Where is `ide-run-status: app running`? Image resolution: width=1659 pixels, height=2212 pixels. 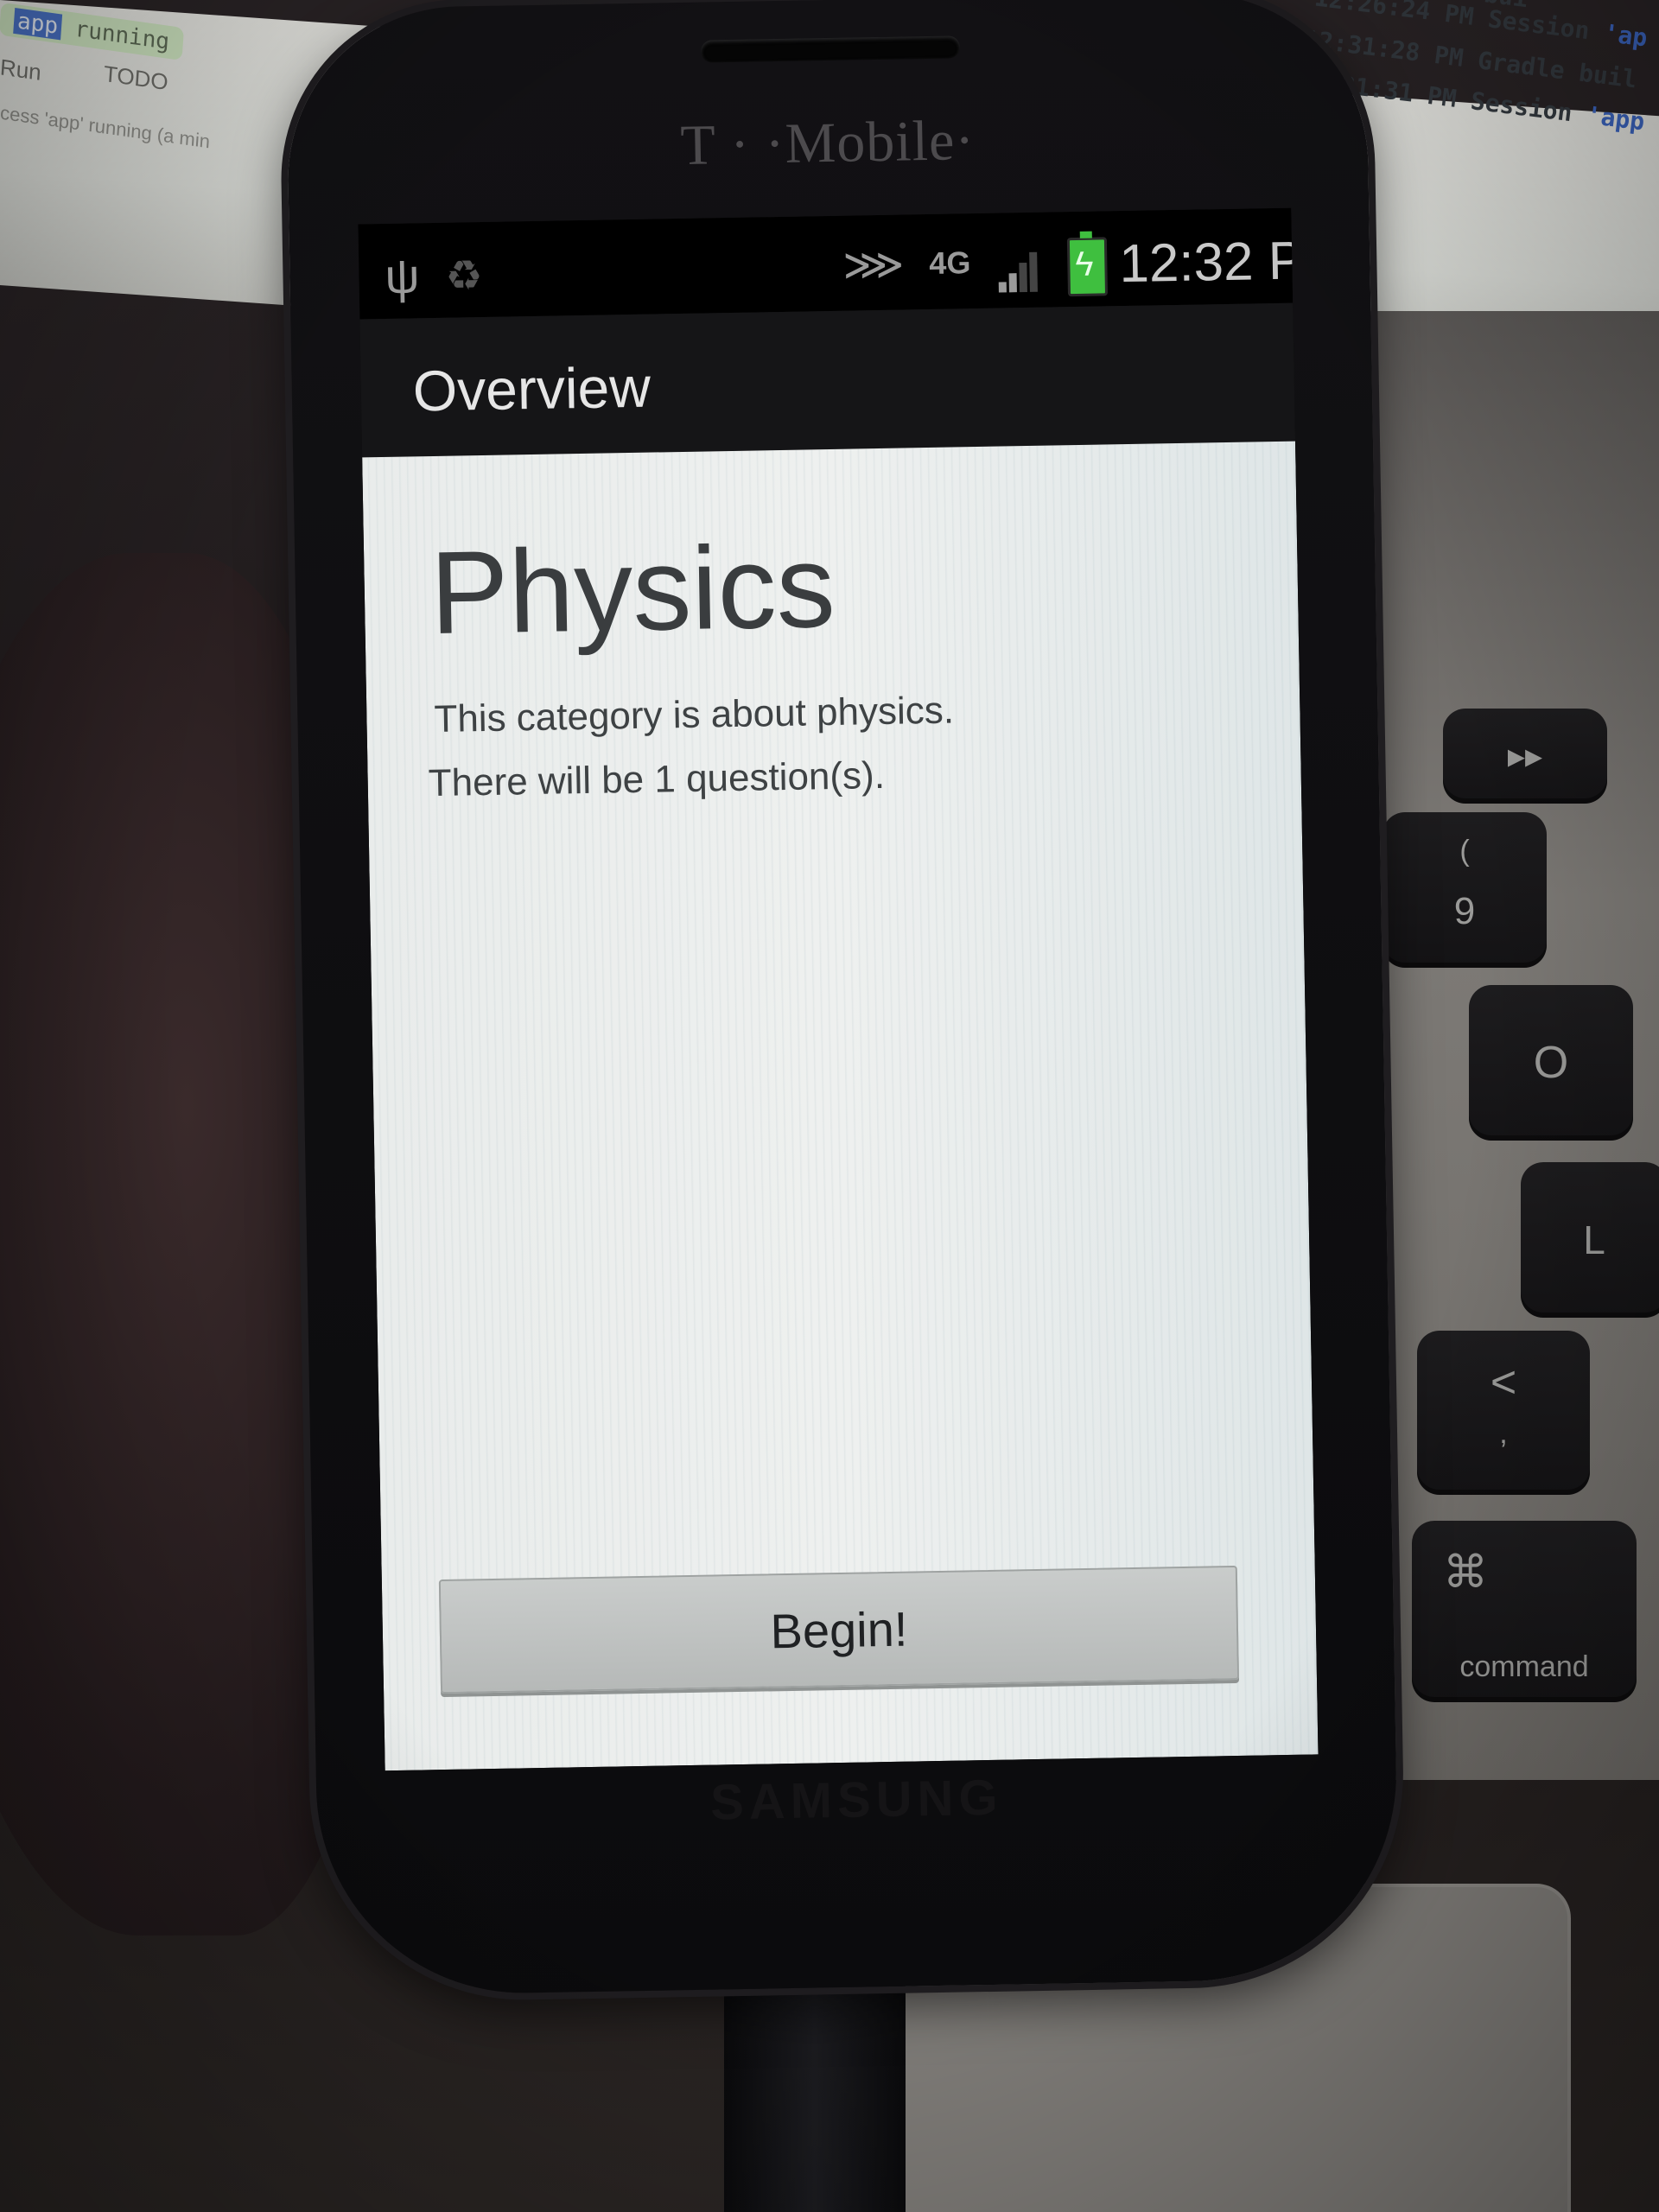
ide-run-status: app running is located at coordinates (92, 31).